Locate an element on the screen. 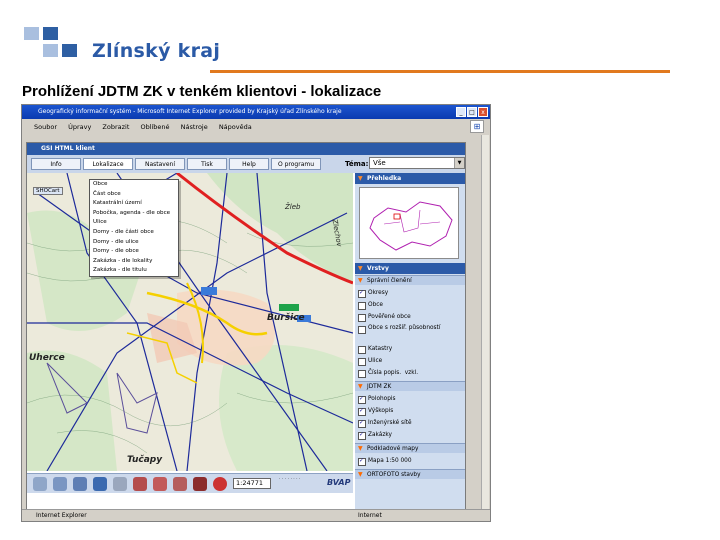 The width and height of the screenshot is (720, 540). menu-item-ulice: Ulice is located at coordinates (134, 223).